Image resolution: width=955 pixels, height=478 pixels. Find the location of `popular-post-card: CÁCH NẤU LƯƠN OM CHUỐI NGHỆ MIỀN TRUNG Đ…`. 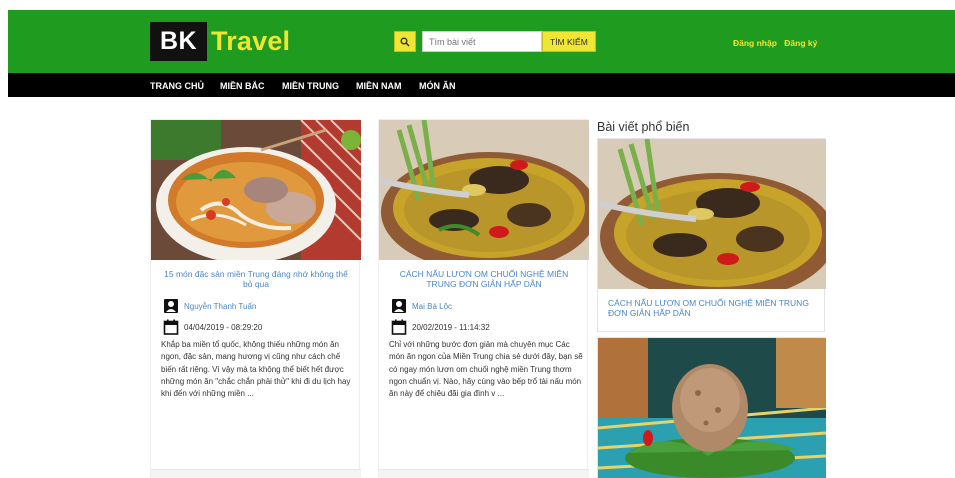

popular-post-card: CÁCH NẤU LƯƠN OM CHUỐI NGHỆ MIỀN TRUNG Đ… is located at coordinates (711, 235).